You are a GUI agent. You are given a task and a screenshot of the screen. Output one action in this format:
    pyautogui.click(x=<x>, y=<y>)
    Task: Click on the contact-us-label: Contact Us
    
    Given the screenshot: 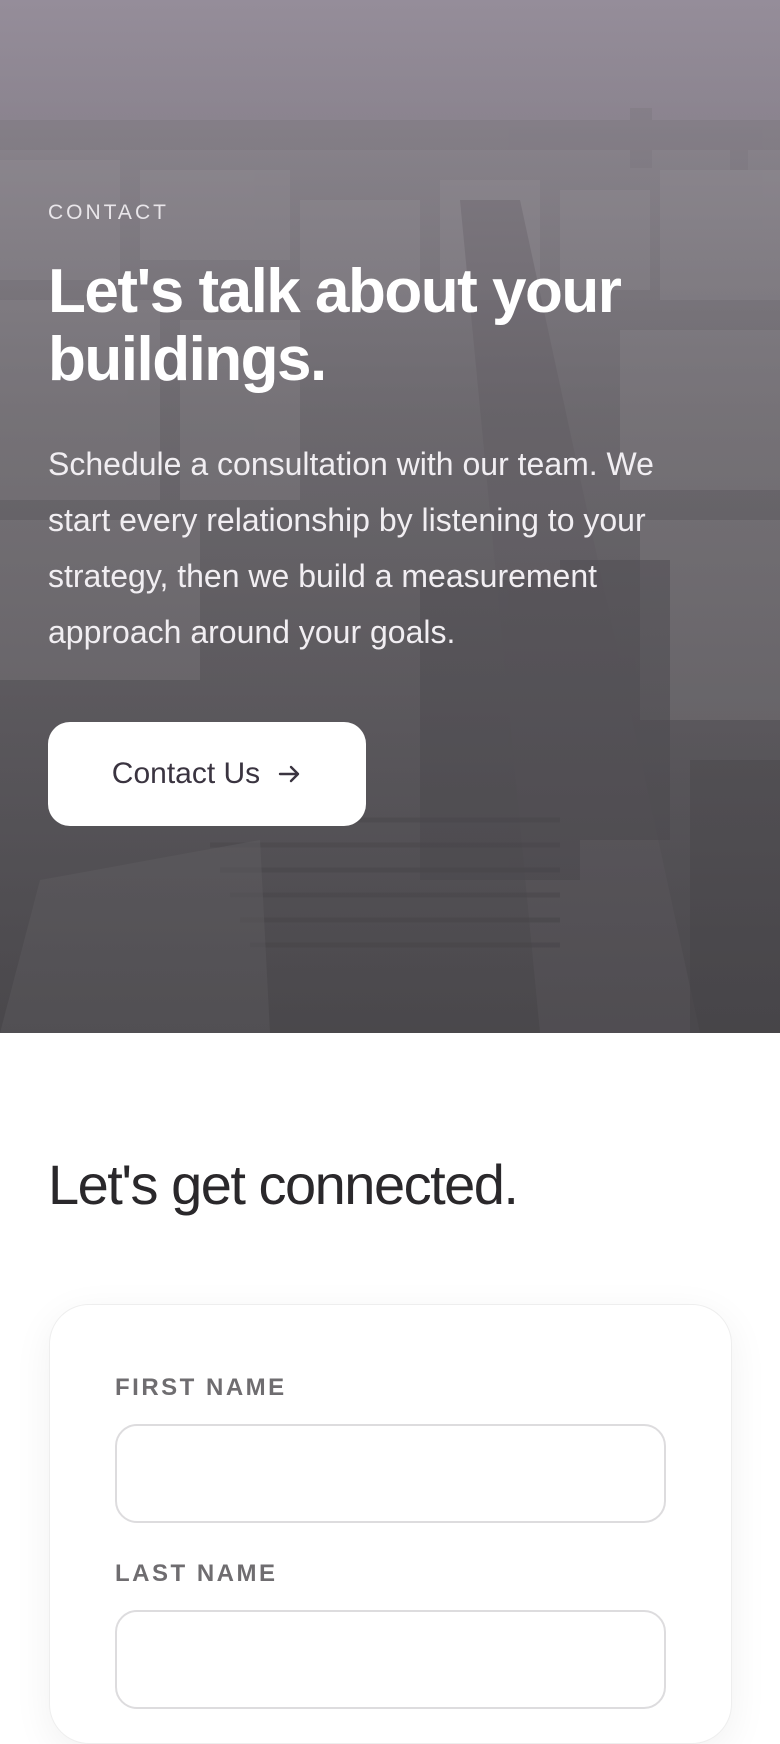 What is the action you would take?
    pyautogui.click(x=186, y=773)
    